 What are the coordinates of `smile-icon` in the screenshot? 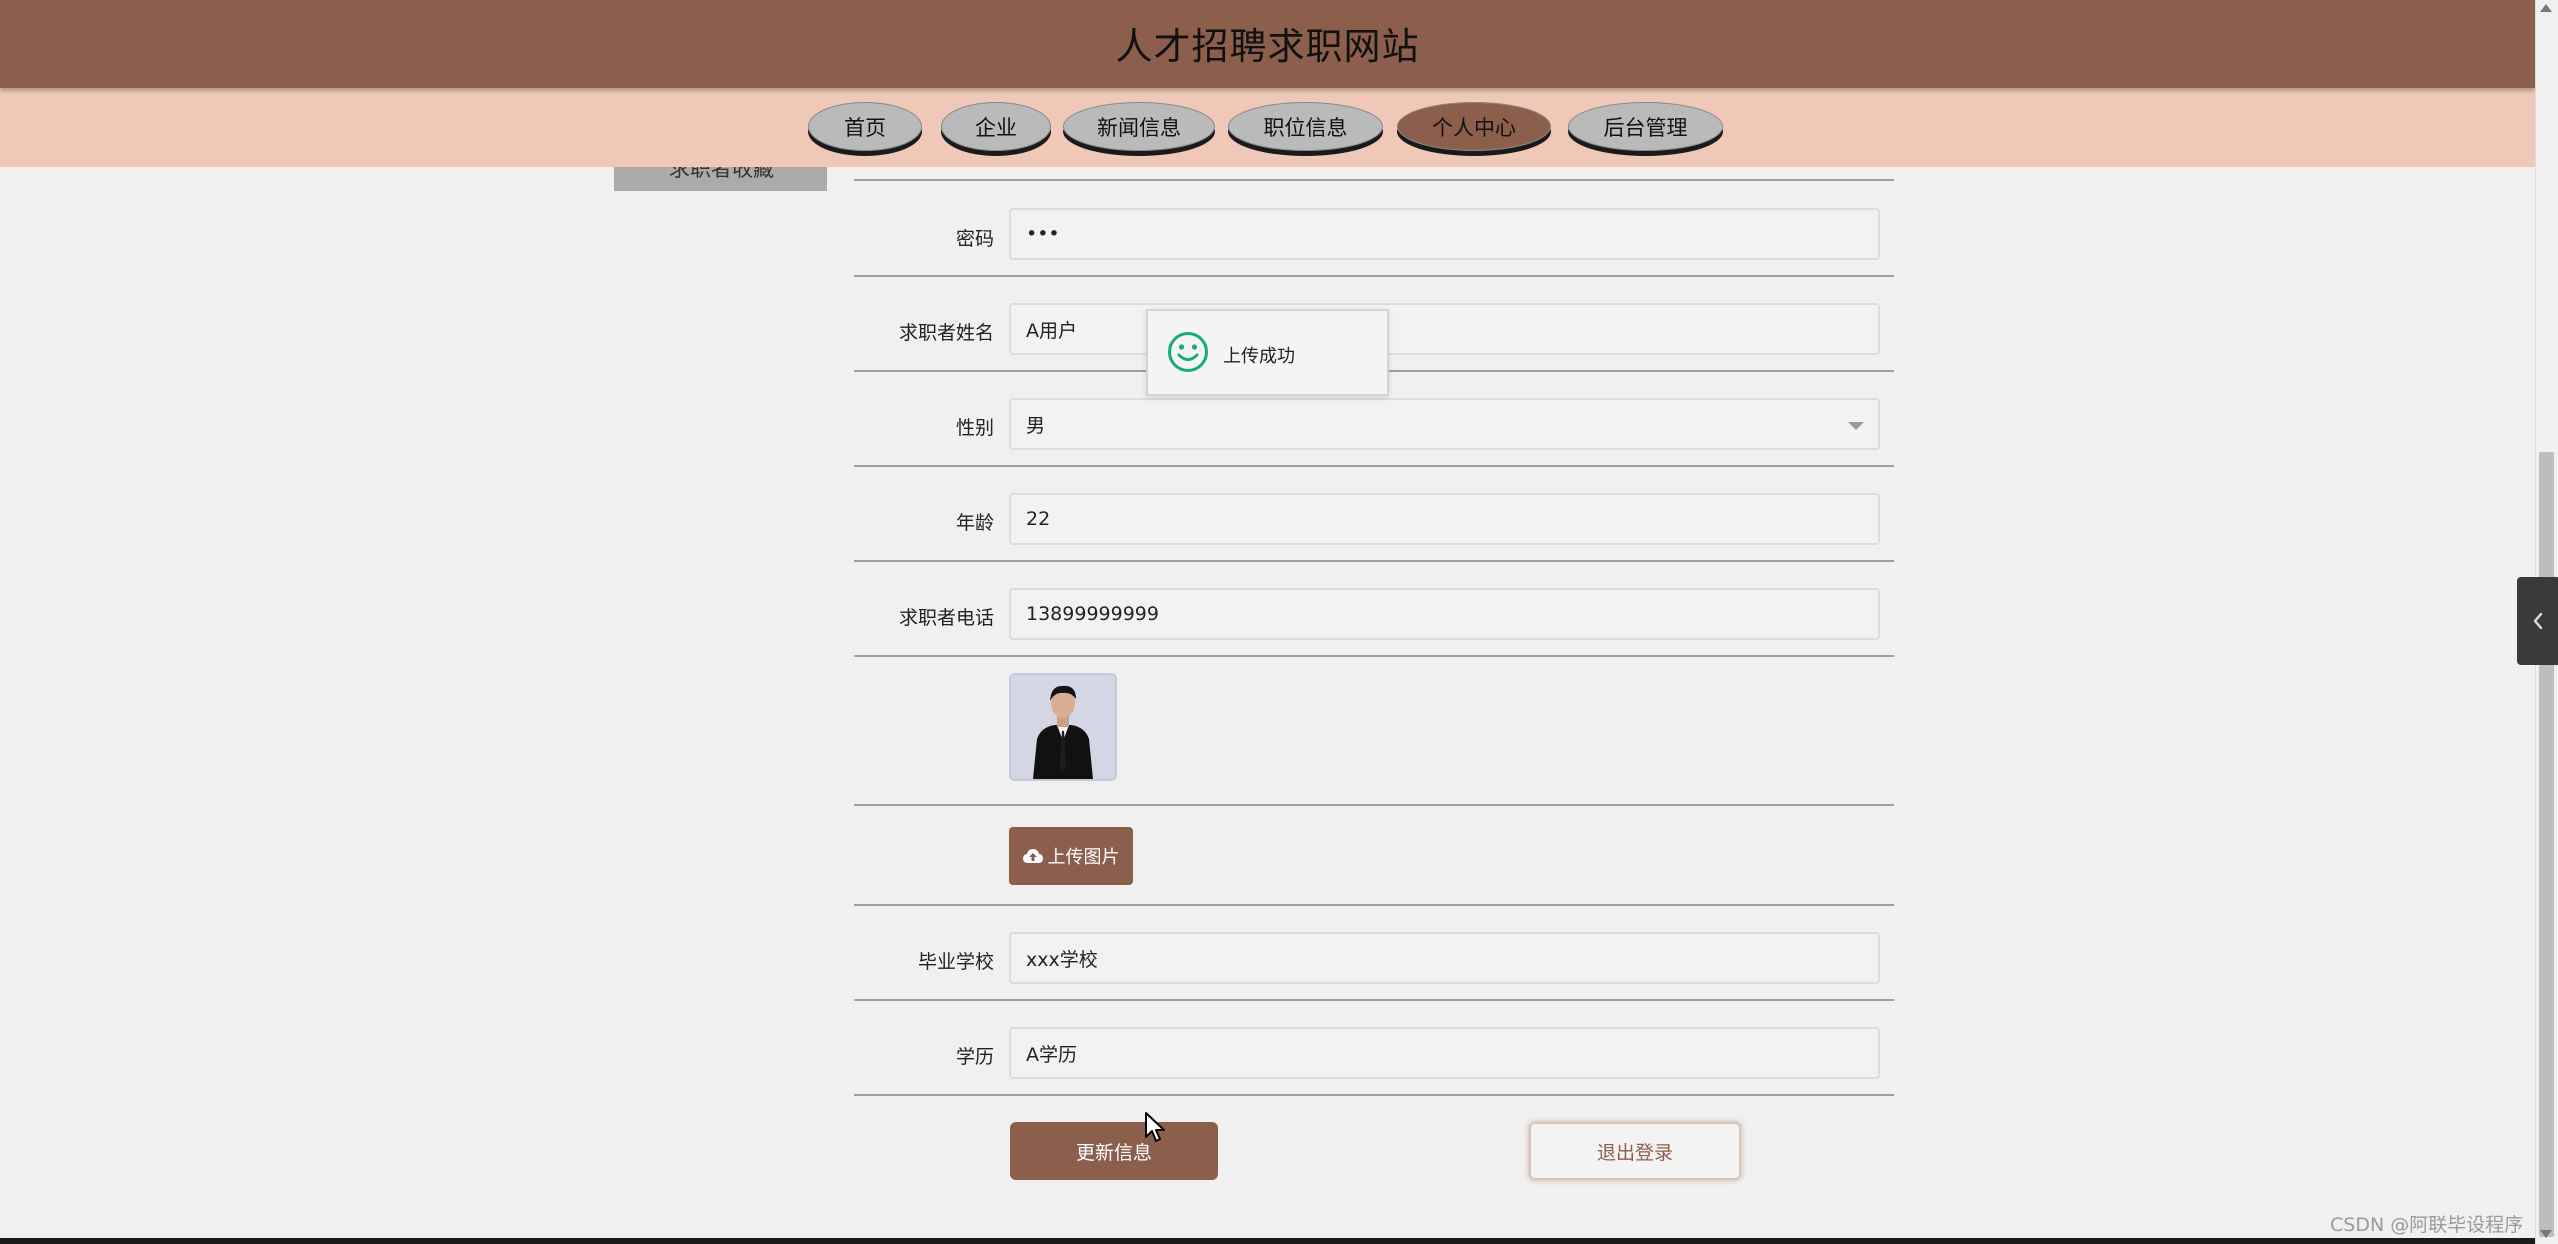 It's located at (1188, 352).